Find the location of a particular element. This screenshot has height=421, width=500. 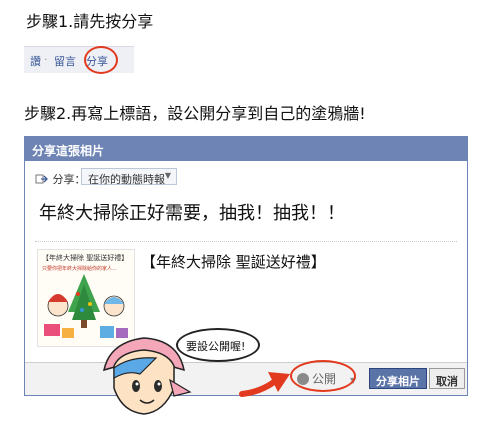

dialog-title: 分享這張相片 is located at coordinates (68, 151).